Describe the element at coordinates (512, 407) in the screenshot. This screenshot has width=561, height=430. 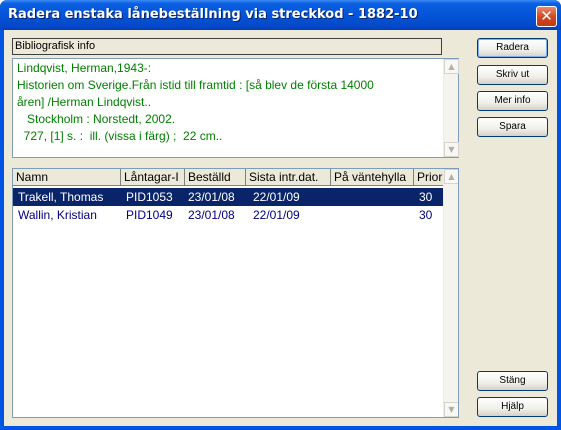
I see `help-button: Hjälp` at that location.